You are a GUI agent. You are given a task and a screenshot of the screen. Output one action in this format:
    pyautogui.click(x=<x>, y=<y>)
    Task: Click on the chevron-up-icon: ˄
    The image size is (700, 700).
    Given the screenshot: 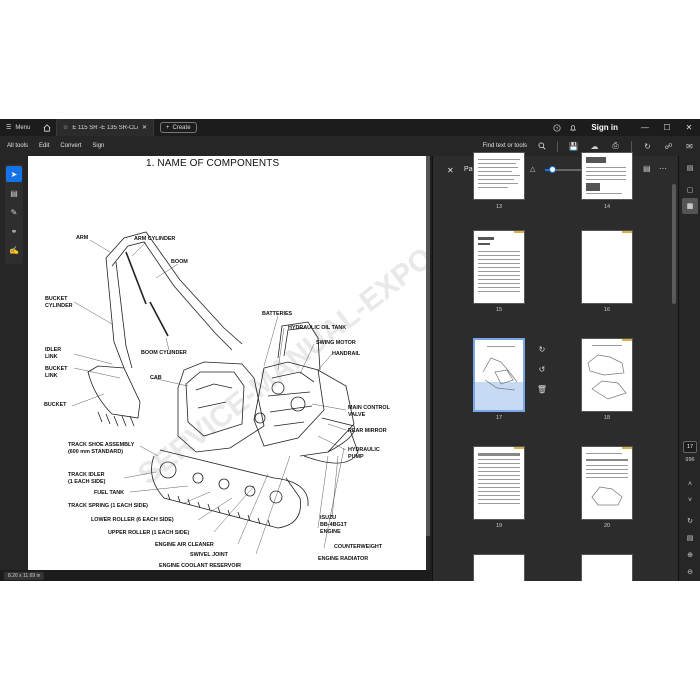 What is the action you would take?
    pyautogui.click(x=690, y=484)
    